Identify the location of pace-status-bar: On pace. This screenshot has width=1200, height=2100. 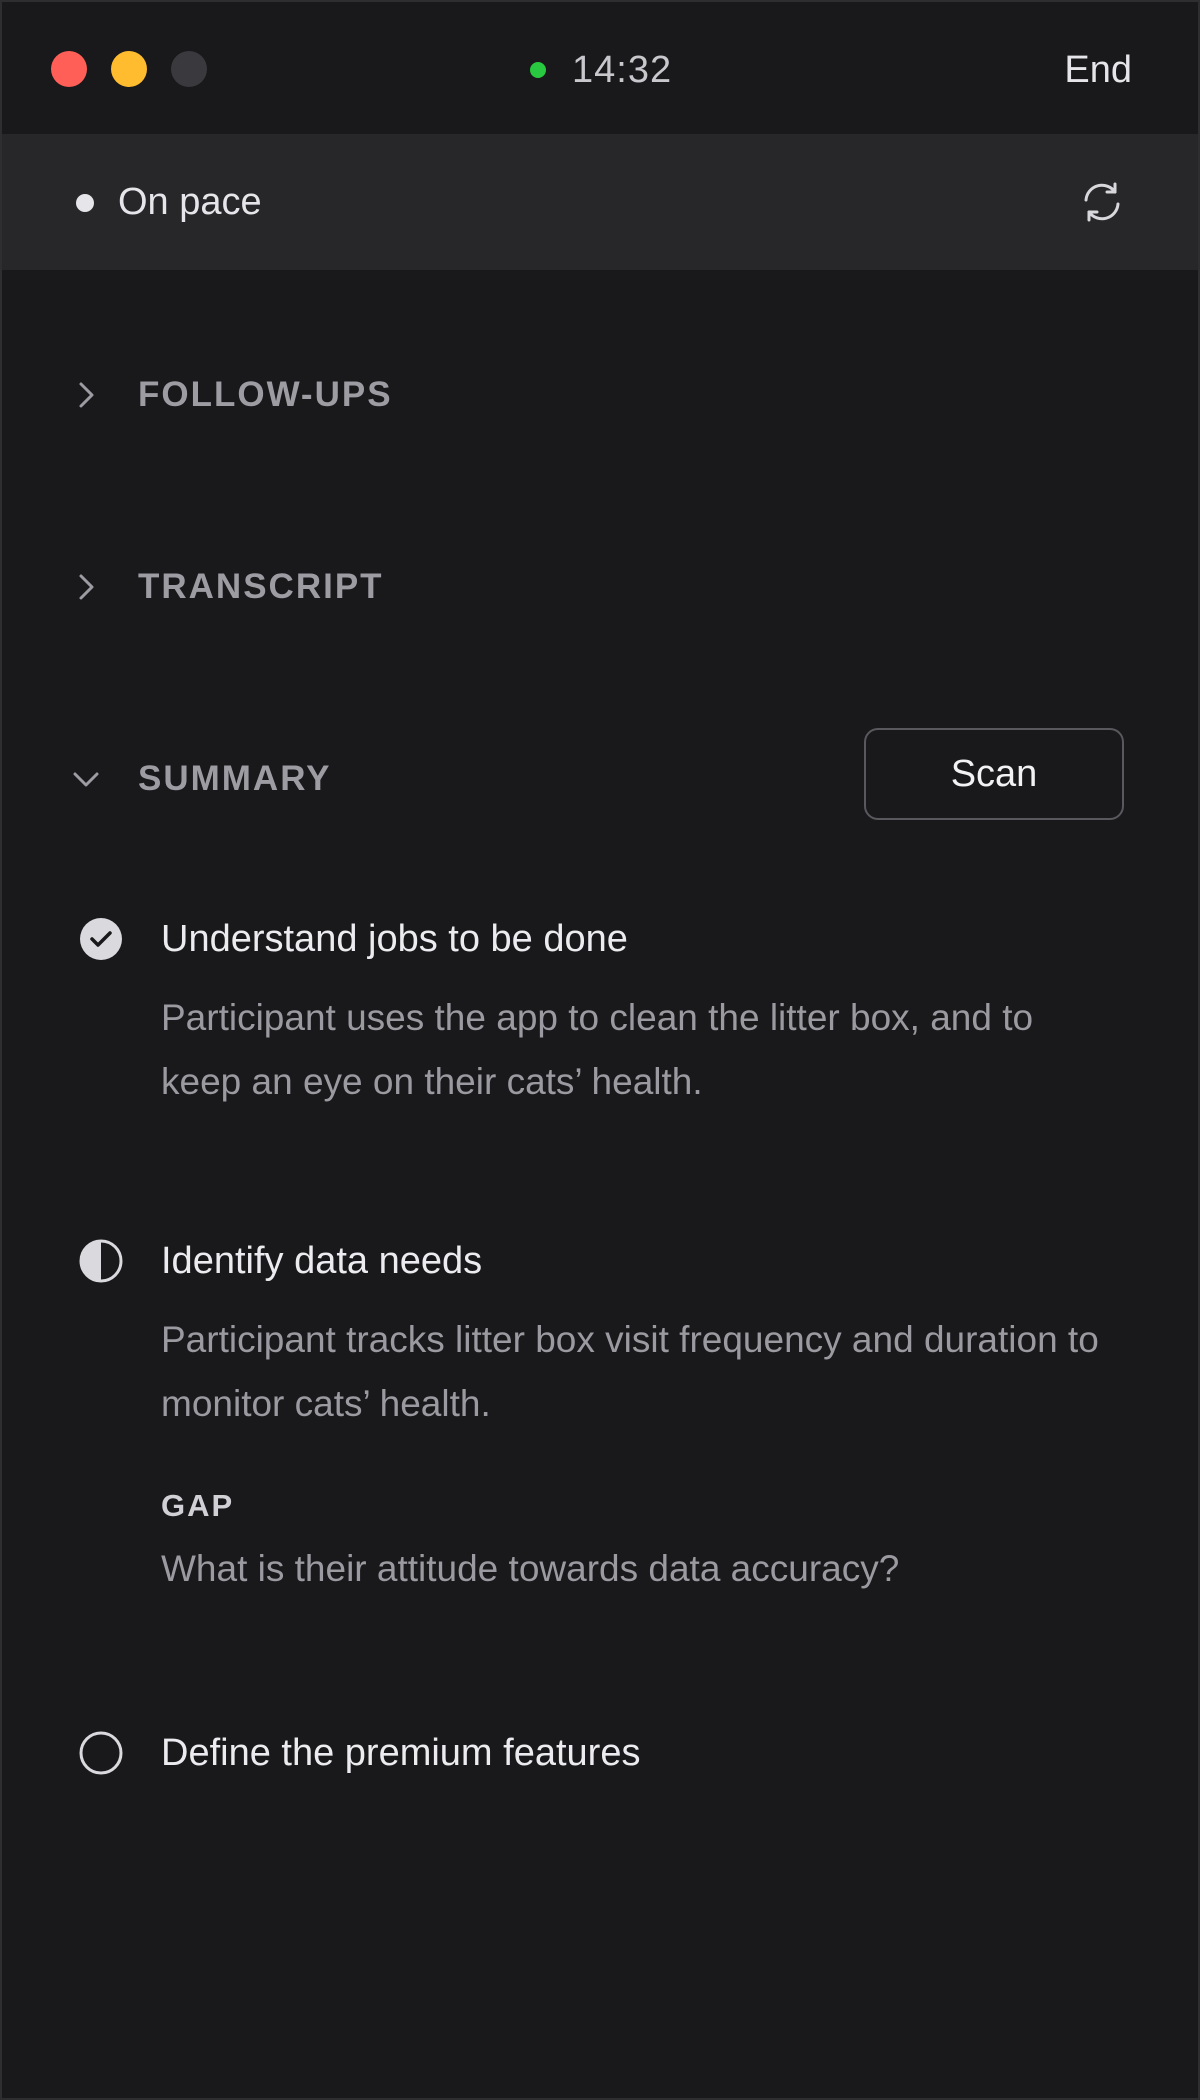
(600, 202).